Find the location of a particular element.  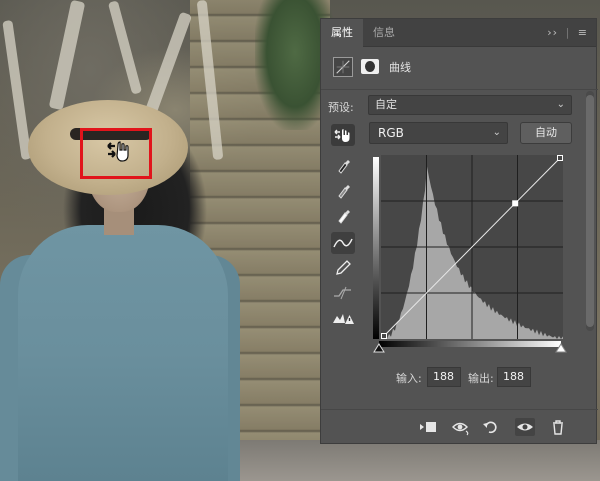

curves-graph-area is located at coordinates (470, 252).